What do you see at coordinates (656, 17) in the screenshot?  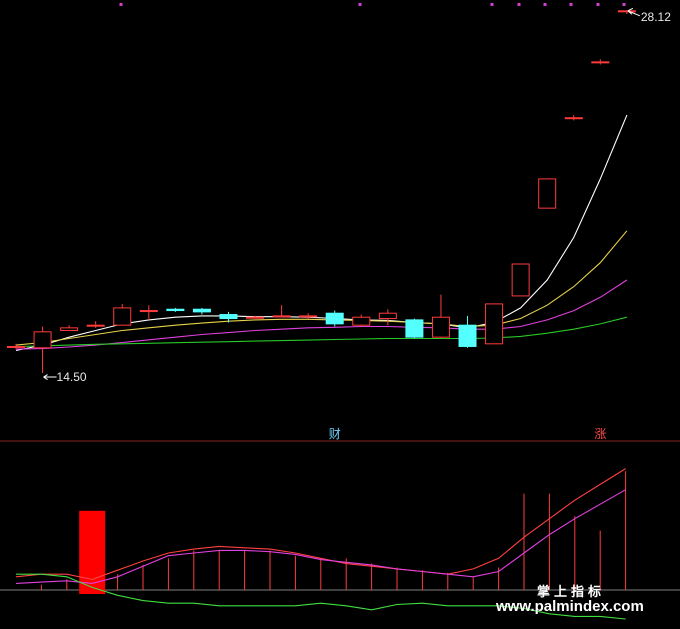 I see `high-price-text: 28.12` at bounding box center [656, 17].